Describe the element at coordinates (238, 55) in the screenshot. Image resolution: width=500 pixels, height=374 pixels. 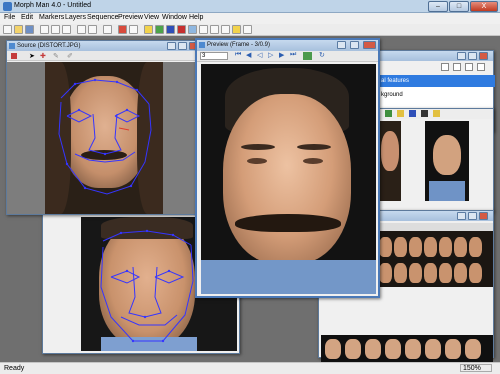
I see `first-frame-icon: ⏮` at that location.